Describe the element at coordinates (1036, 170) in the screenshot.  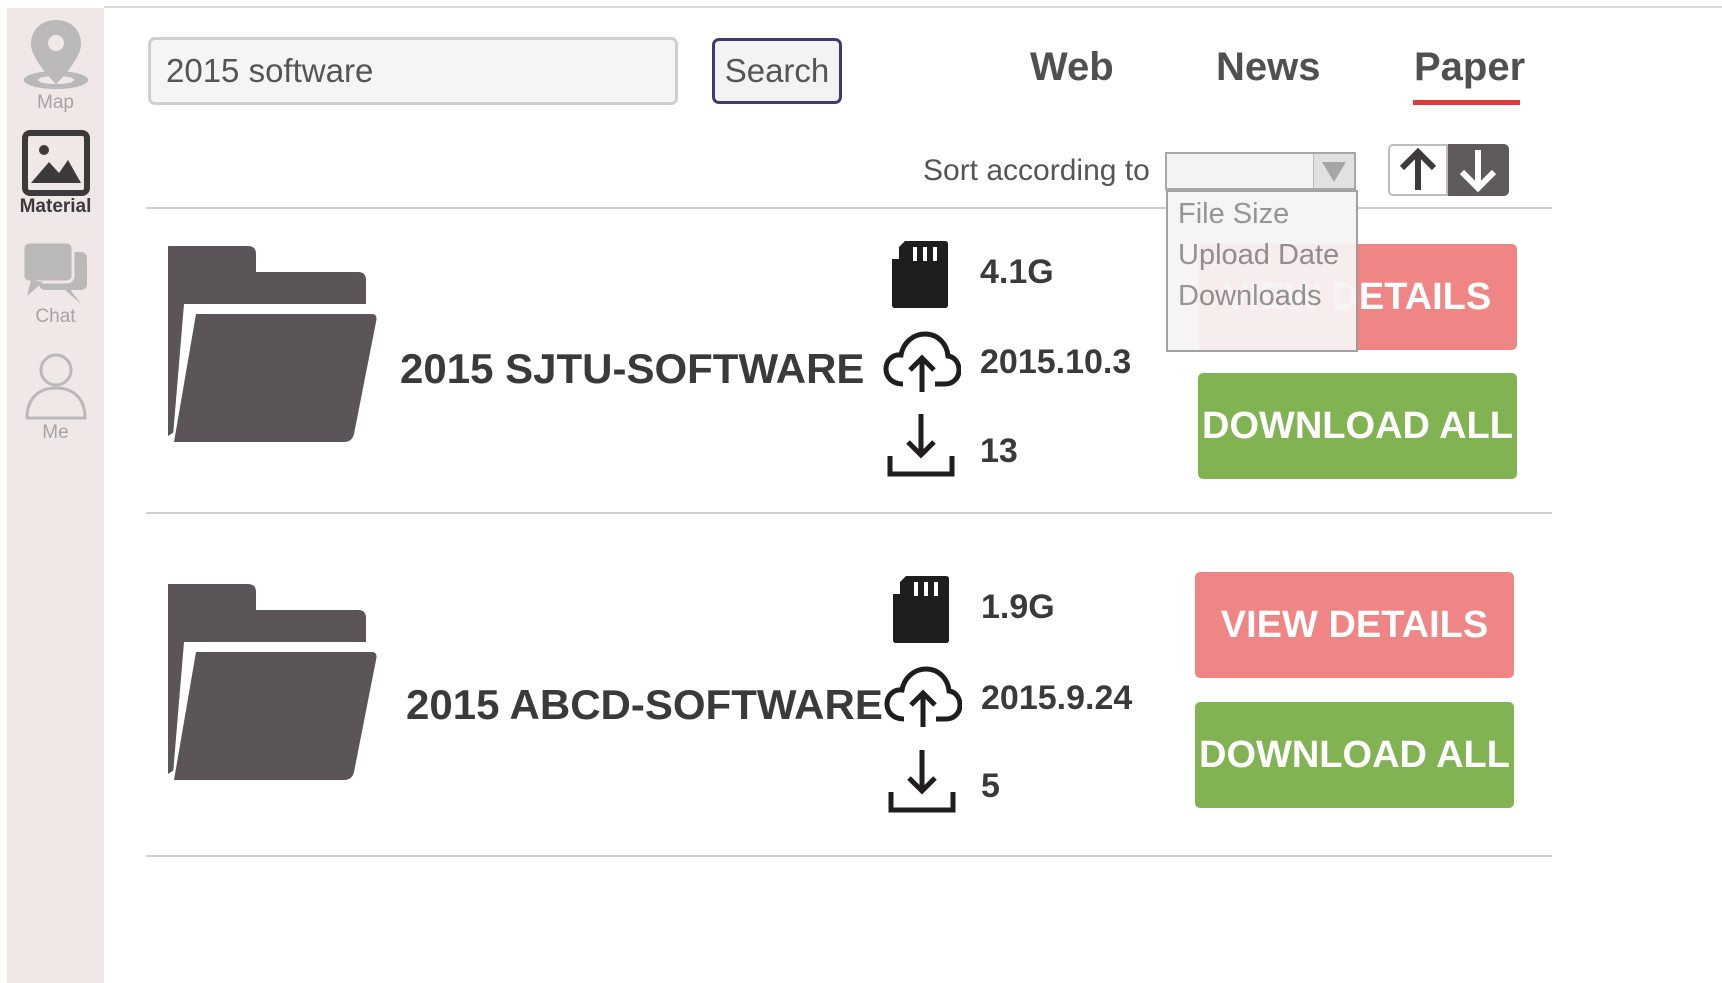
I see `sort-label: Sort according to` at that location.